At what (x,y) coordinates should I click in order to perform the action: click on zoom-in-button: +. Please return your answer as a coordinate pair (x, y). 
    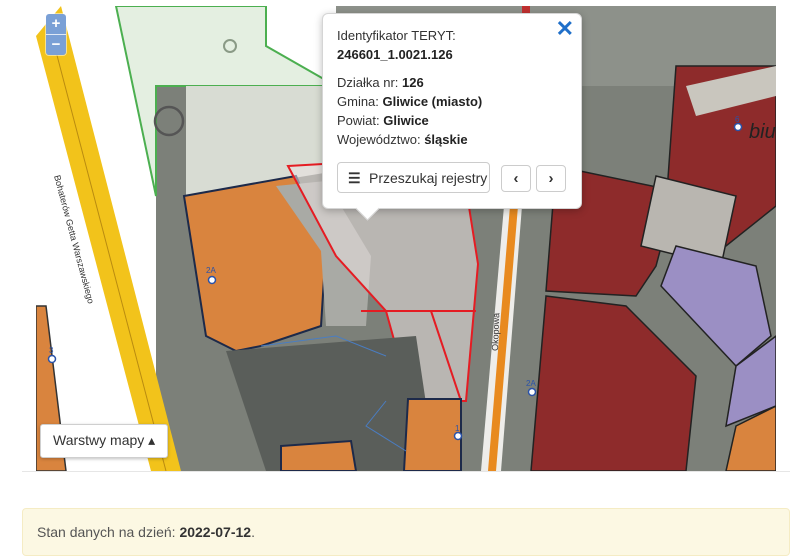
    Looking at the image, I should click on (56, 24).